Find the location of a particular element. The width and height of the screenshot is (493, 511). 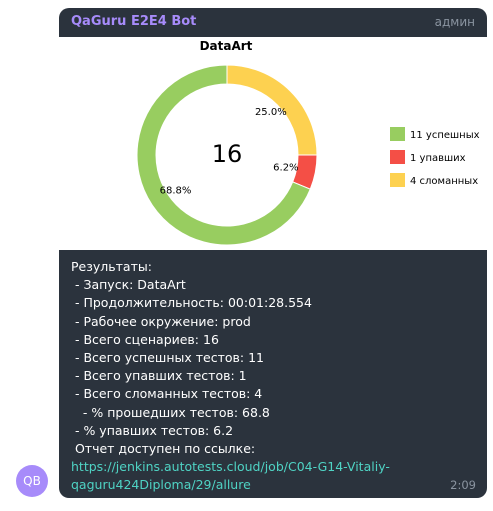

admin-badge: админ is located at coordinates (454, 22).